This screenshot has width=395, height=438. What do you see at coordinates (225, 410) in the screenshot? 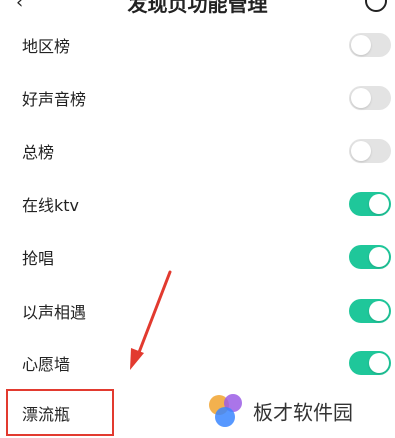
I see `watermark-logo-icon` at bounding box center [225, 410].